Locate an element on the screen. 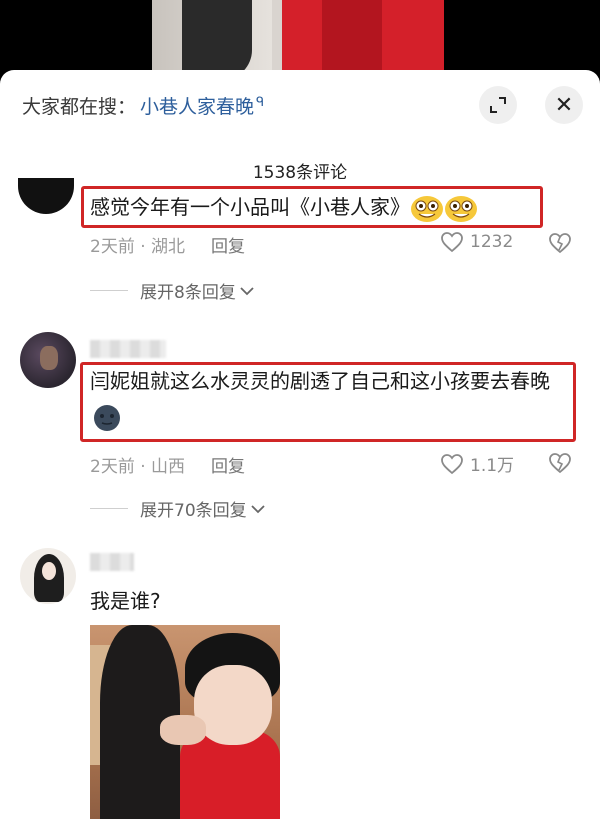 This screenshot has width=600, height=819. search-prefix: 大家都在搜： is located at coordinates (79, 106).